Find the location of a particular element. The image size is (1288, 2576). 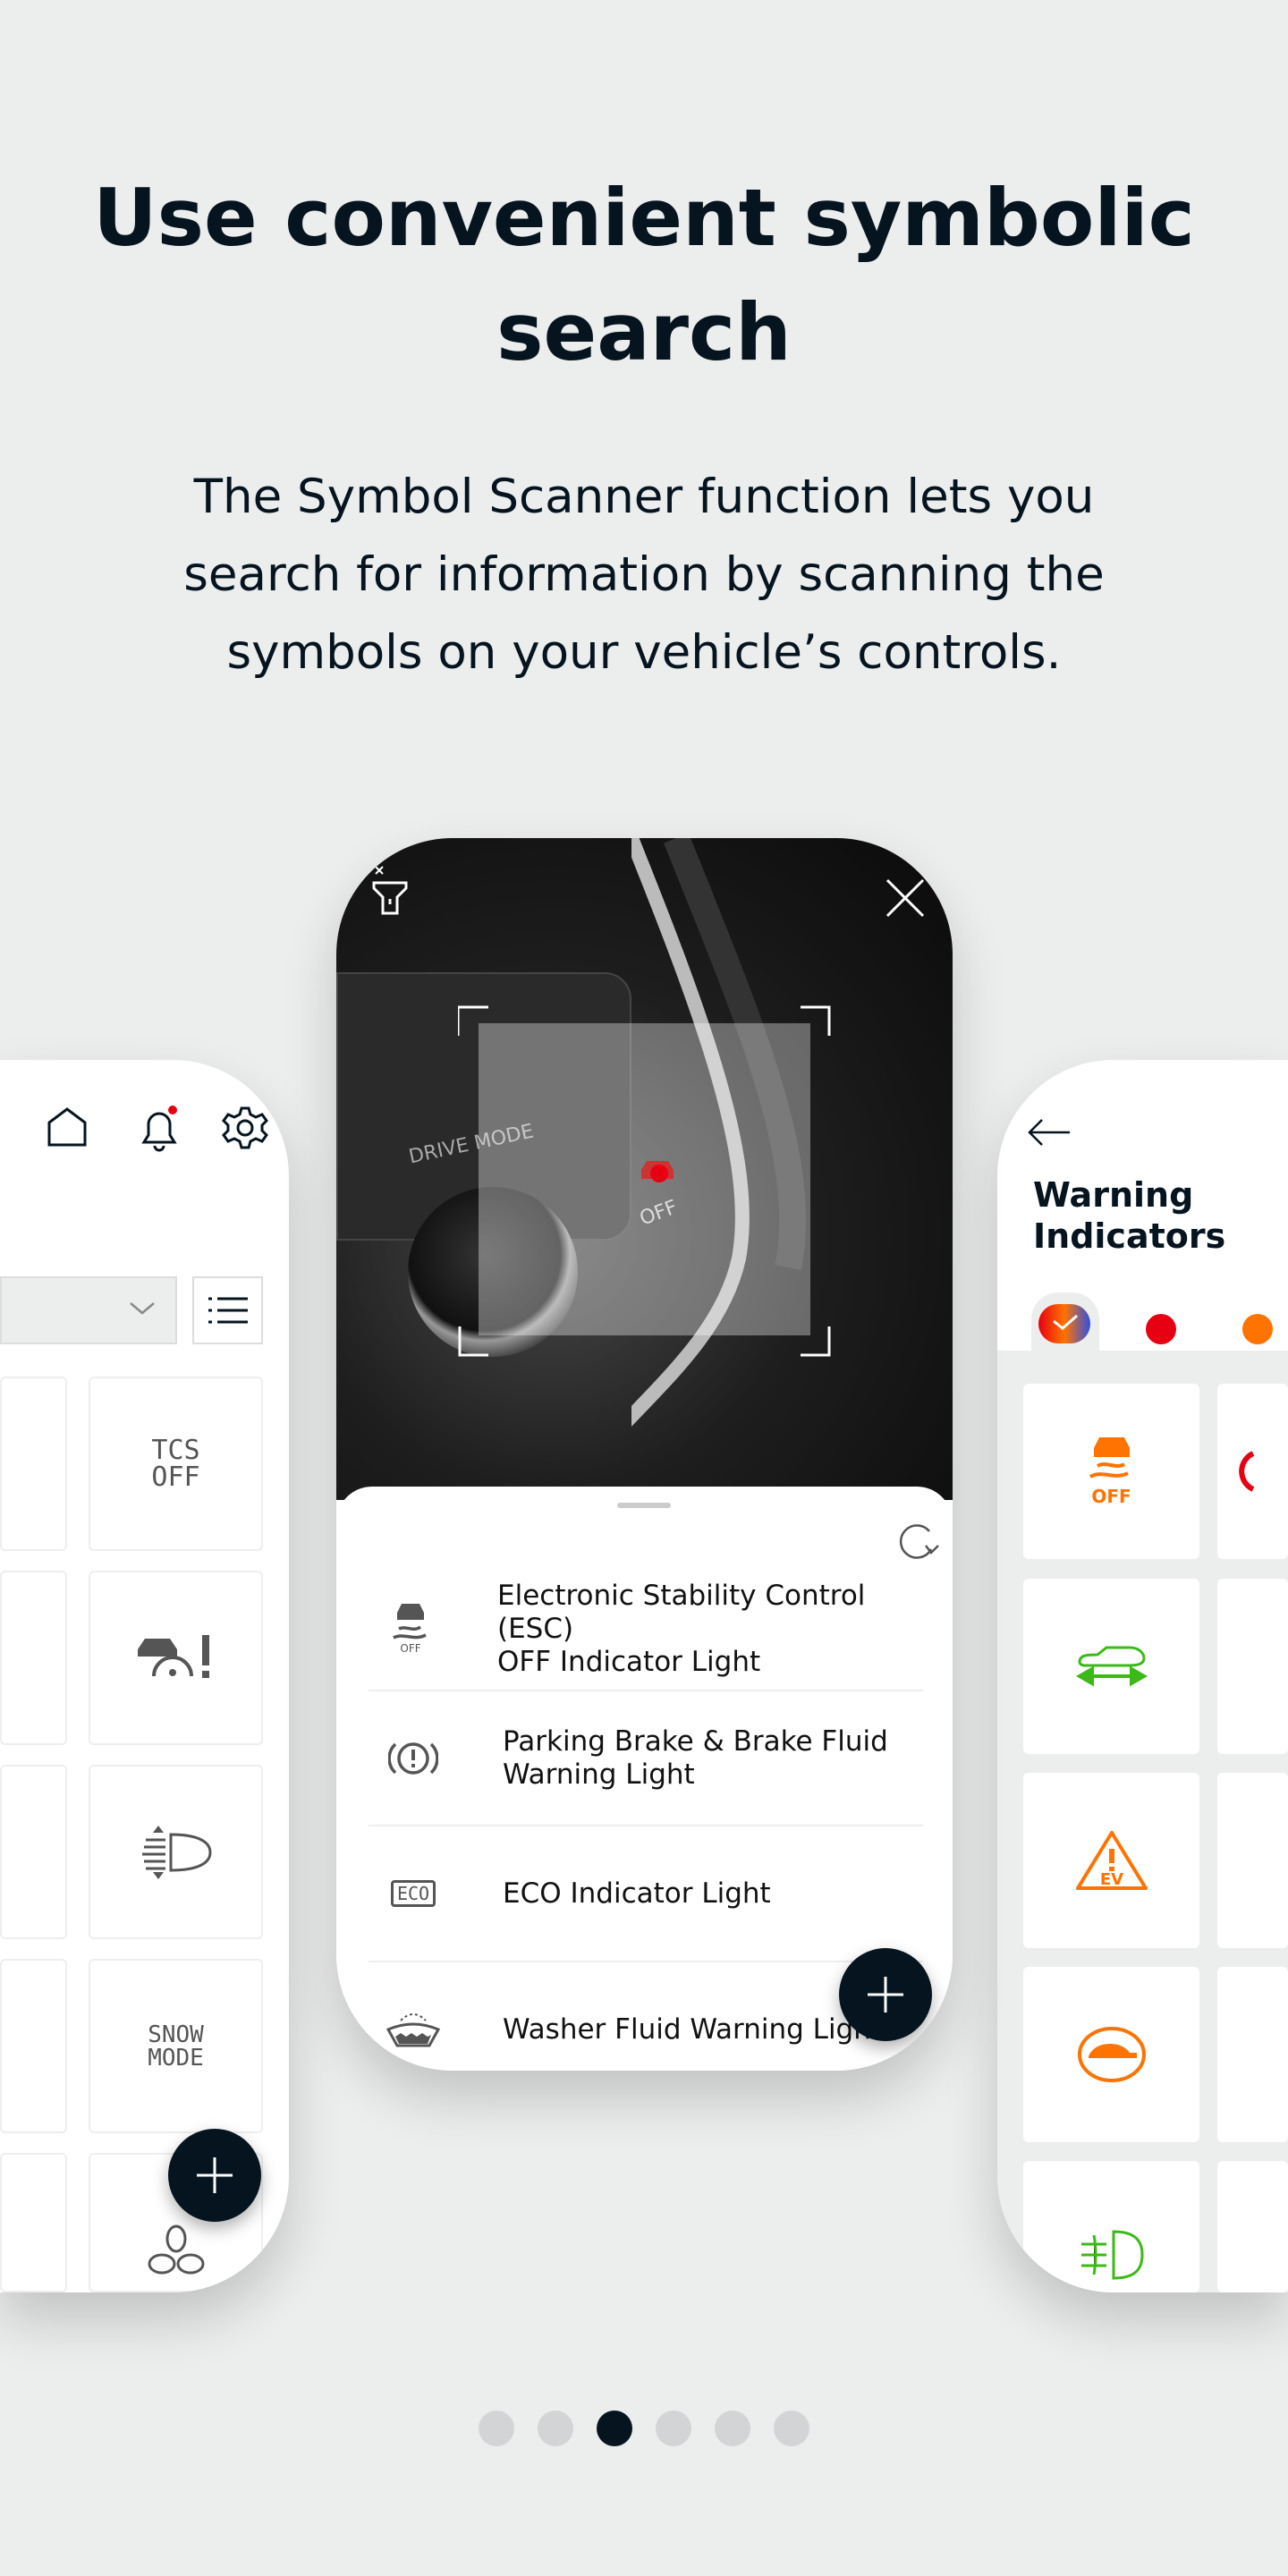

result-item-brake-warning: Parking Brake & Brake Fluid Warning Light is located at coordinates (646, 1758).